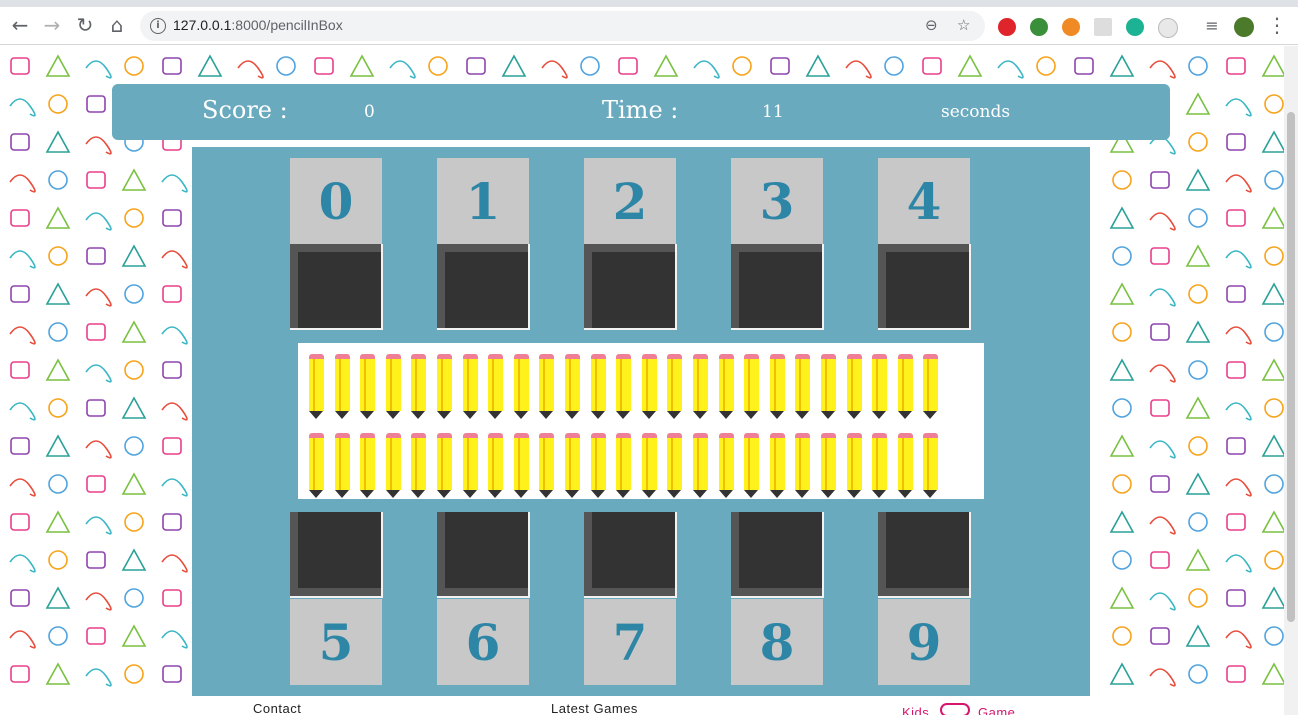 Image resolution: width=1298 pixels, height=715 pixels. Describe the element at coordinates (117, 25) in the screenshot. I see `home-icon: ⌂` at that location.